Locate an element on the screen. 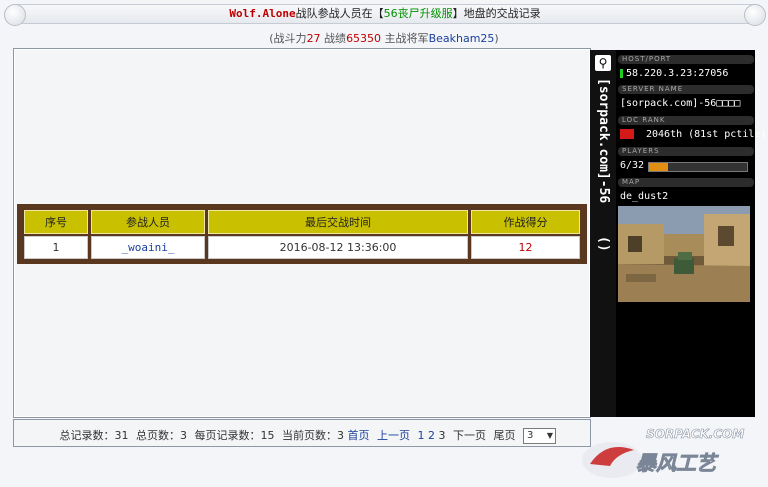 The width and height of the screenshot is (768, 487). general-name: Beakham25 is located at coordinates (462, 38).